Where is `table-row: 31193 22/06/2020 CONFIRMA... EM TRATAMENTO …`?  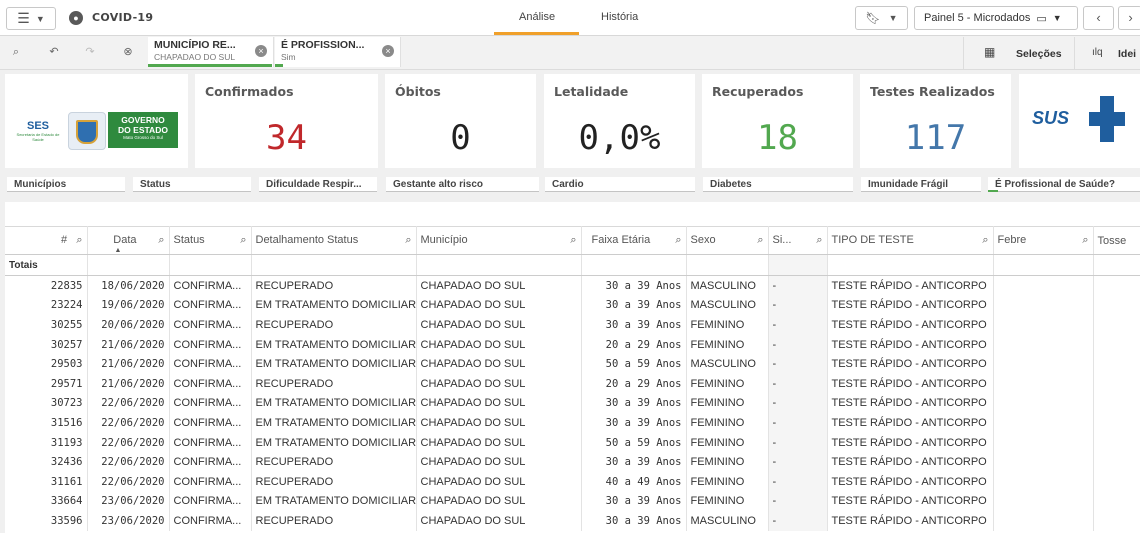
table-row: 31193 22/06/2020 CONFIRMA... EM TRATAMENTO … is located at coordinates (572, 442).